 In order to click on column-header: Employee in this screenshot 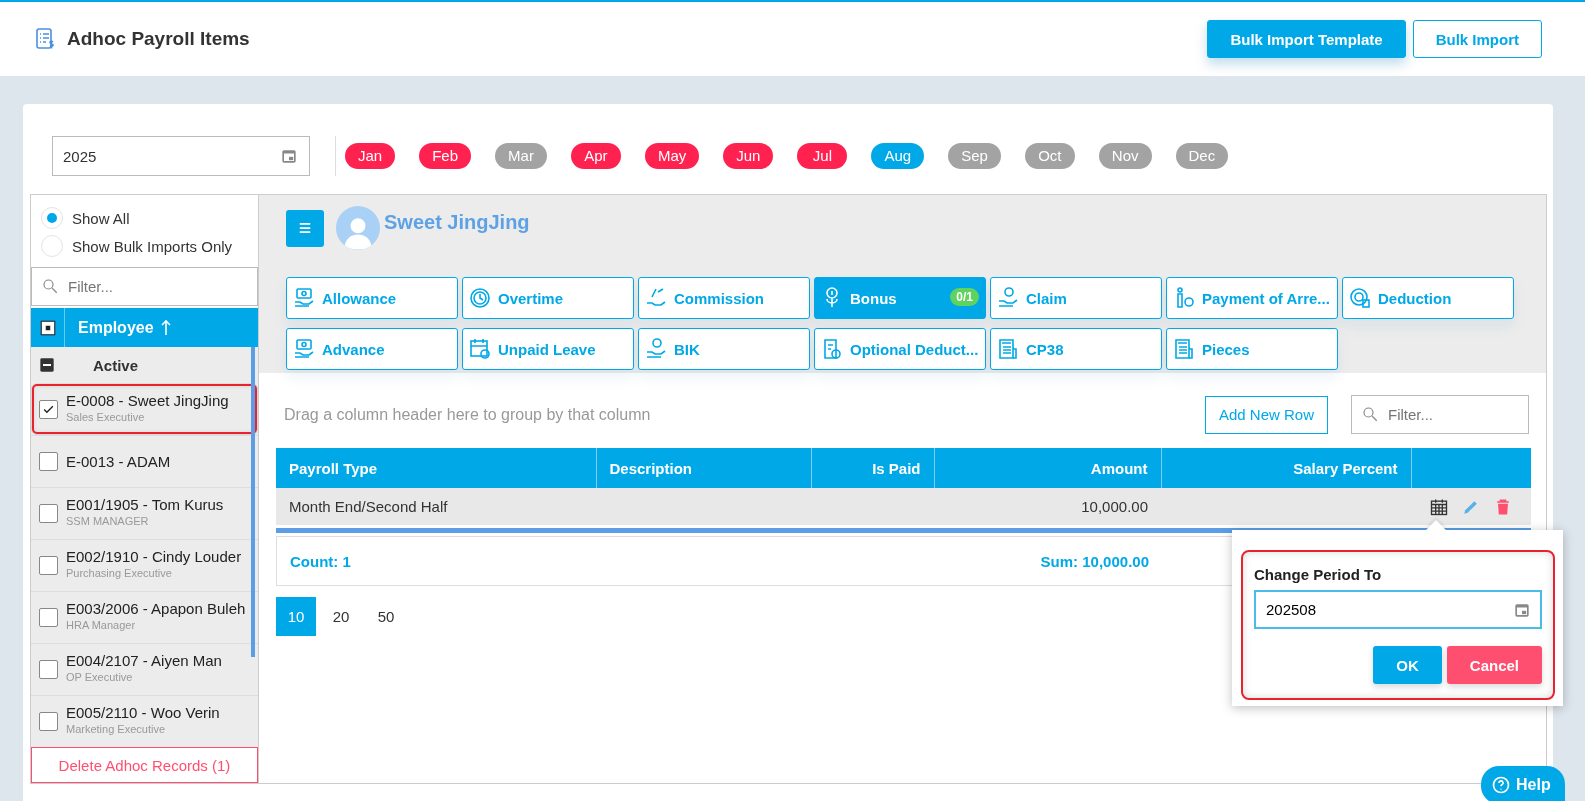, I will do `click(116, 327)`.